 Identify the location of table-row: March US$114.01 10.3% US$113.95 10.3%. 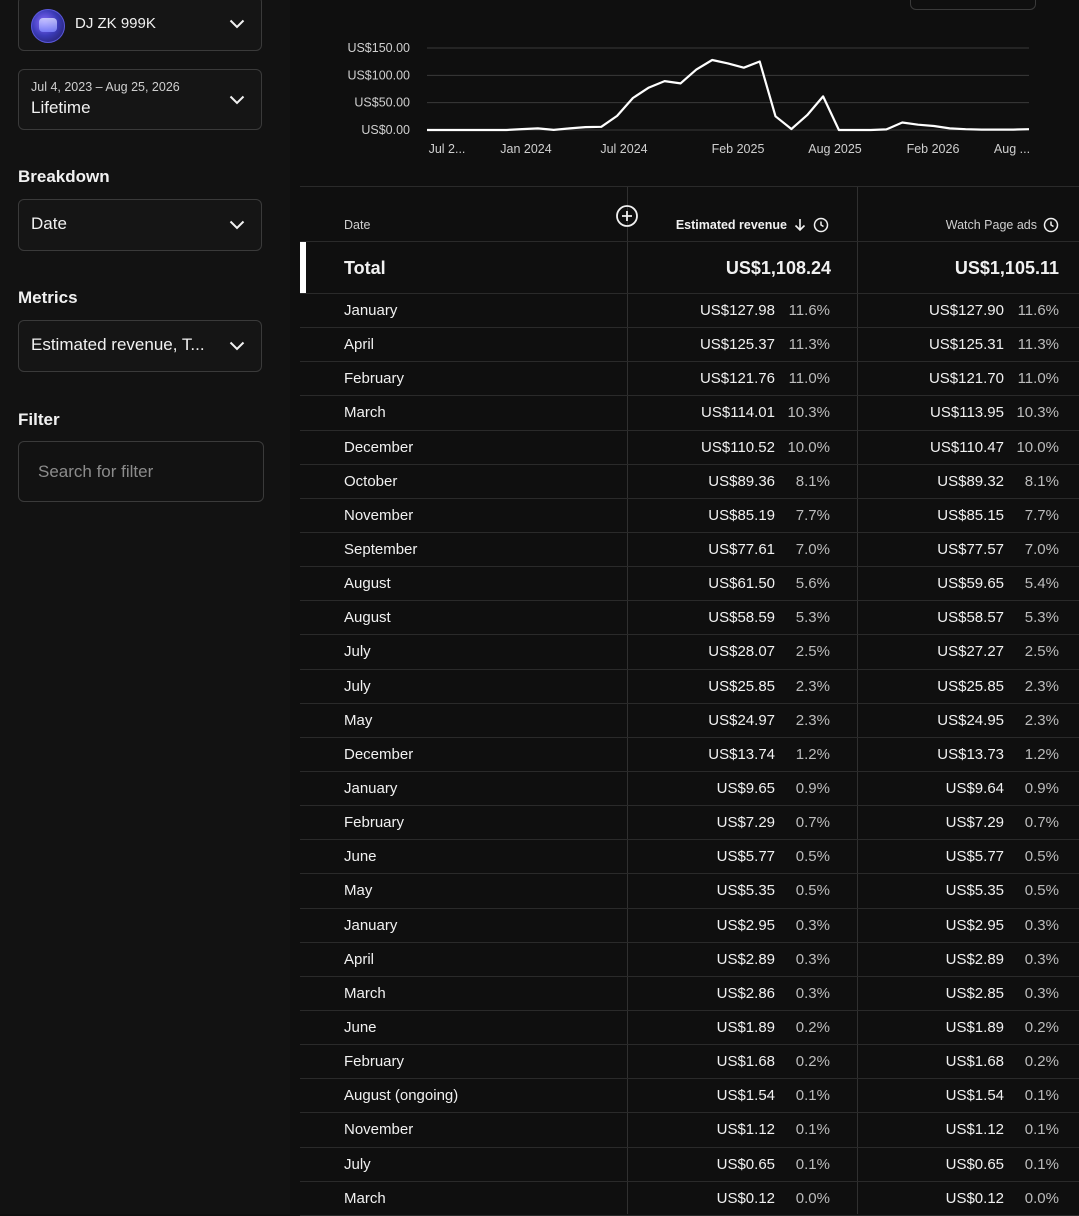
(689, 413).